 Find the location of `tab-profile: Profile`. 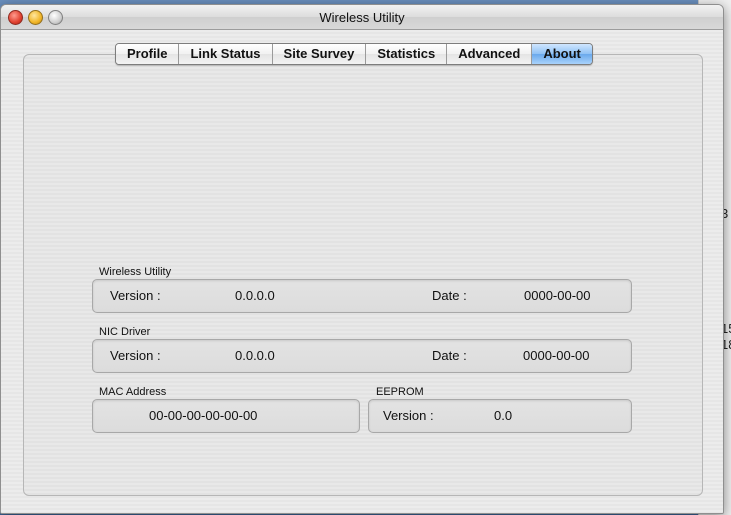

tab-profile: Profile is located at coordinates (148, 54).